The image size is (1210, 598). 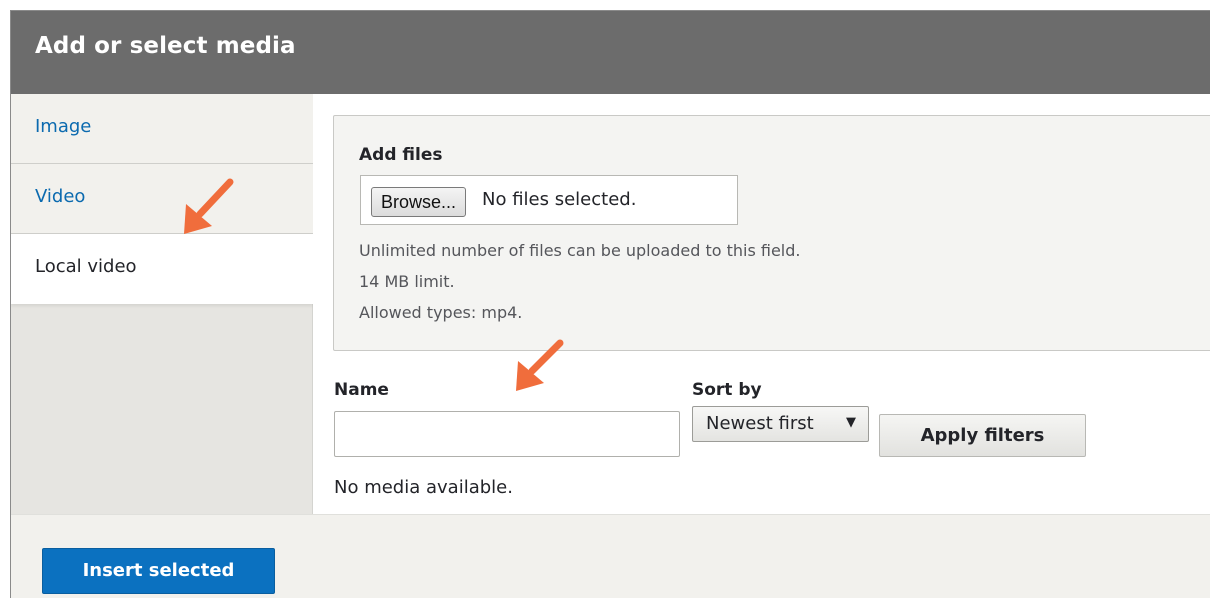 What do you see at coordinates (727, 390) in the screenshot?
I see `sort-by-label: Sort by` at bounding box center [727, 390].